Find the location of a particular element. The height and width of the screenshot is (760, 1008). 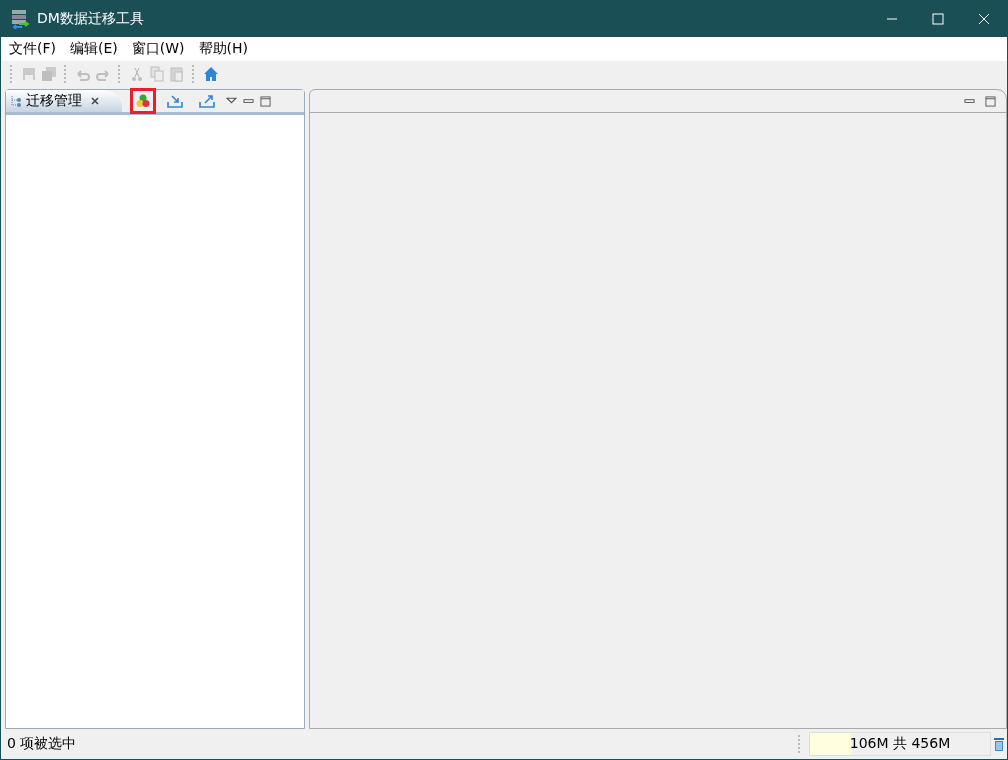

dropdown-icon is located at coordinates (231, 101).